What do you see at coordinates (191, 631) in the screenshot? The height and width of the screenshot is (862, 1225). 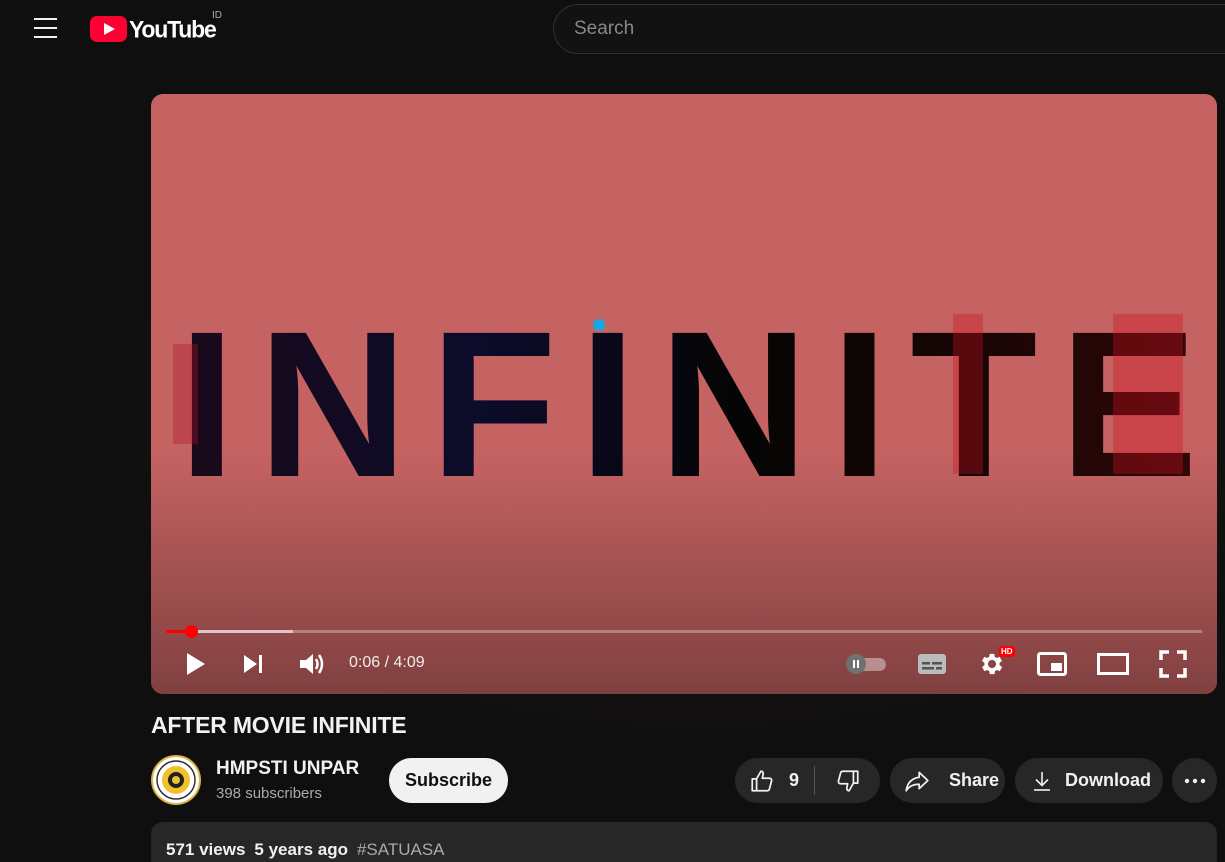 I see `scrubber-handle` at bounding box center [191, 631].